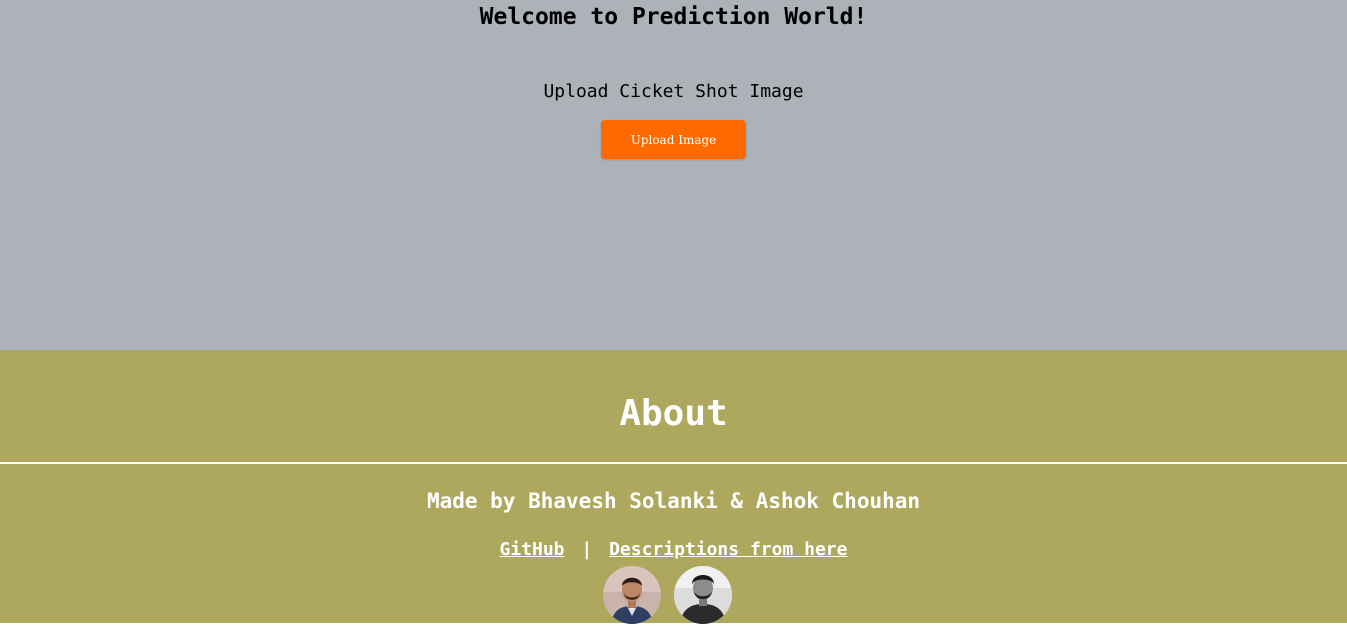  I want to click on about-title: About, so click(673, 413).